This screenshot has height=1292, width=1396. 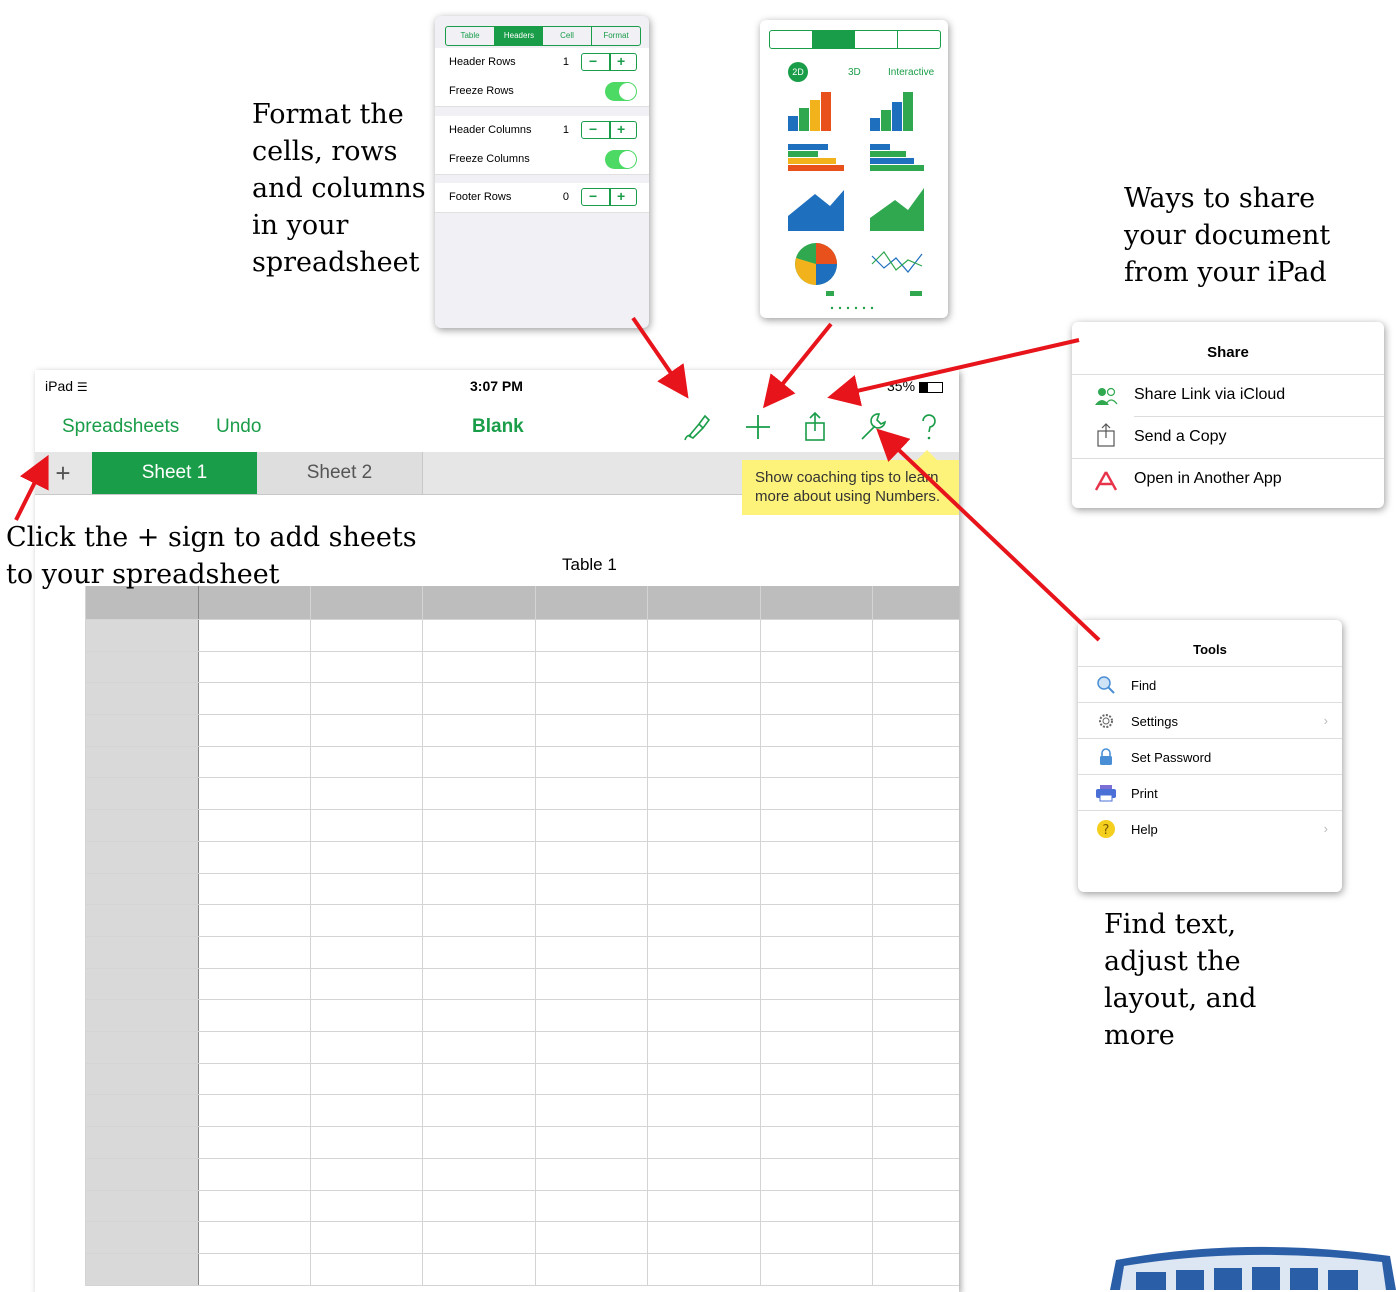 I want to click on header-column, so click(x=141, y=952).